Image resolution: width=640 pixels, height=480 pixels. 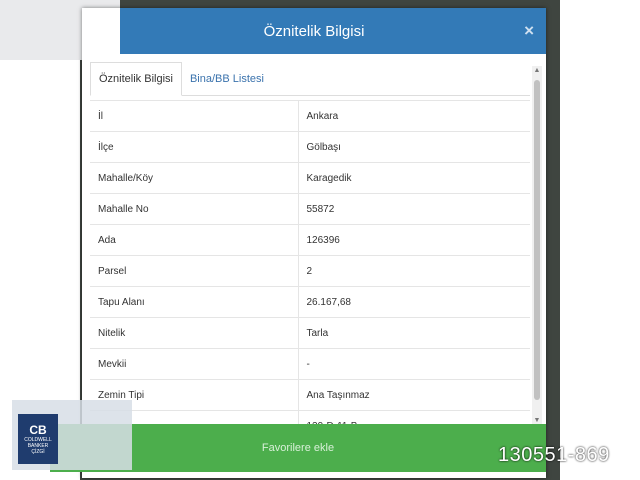 I want to click on table-row: Ada 126396, so click(x=310, y=240).